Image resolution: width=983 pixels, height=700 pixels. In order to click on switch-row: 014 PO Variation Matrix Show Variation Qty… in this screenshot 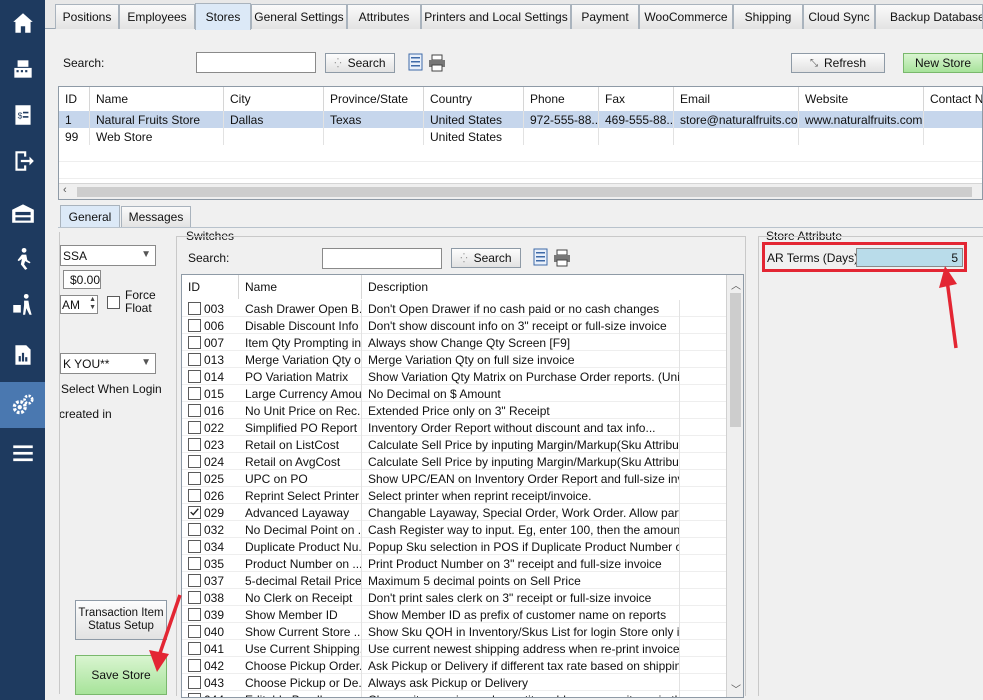, I will do `click(454, 376)`.